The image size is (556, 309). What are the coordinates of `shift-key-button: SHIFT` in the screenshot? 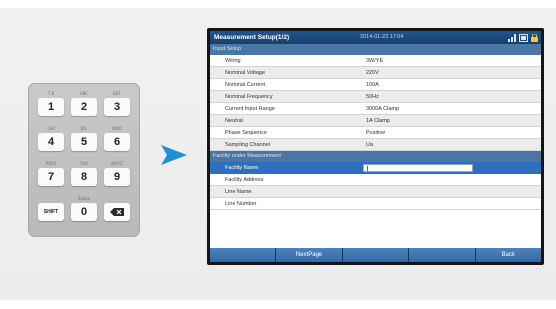 It's located at (51, 212).